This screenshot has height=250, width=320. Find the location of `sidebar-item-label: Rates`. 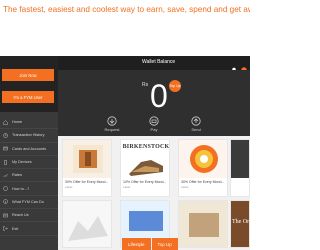

sidebar-item-label: Rates is located at coordinates (17, 175).